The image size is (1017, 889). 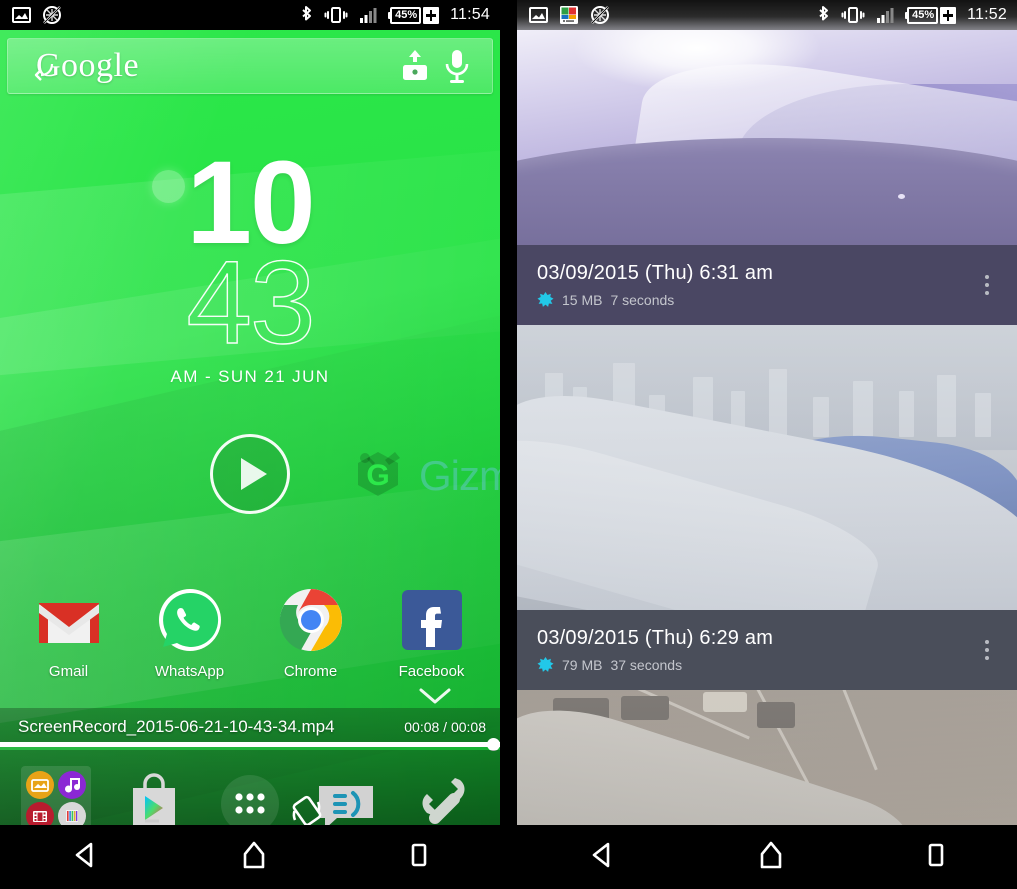 I want to click on status-bar-clock: 11:52, so click(x=987, y=14).